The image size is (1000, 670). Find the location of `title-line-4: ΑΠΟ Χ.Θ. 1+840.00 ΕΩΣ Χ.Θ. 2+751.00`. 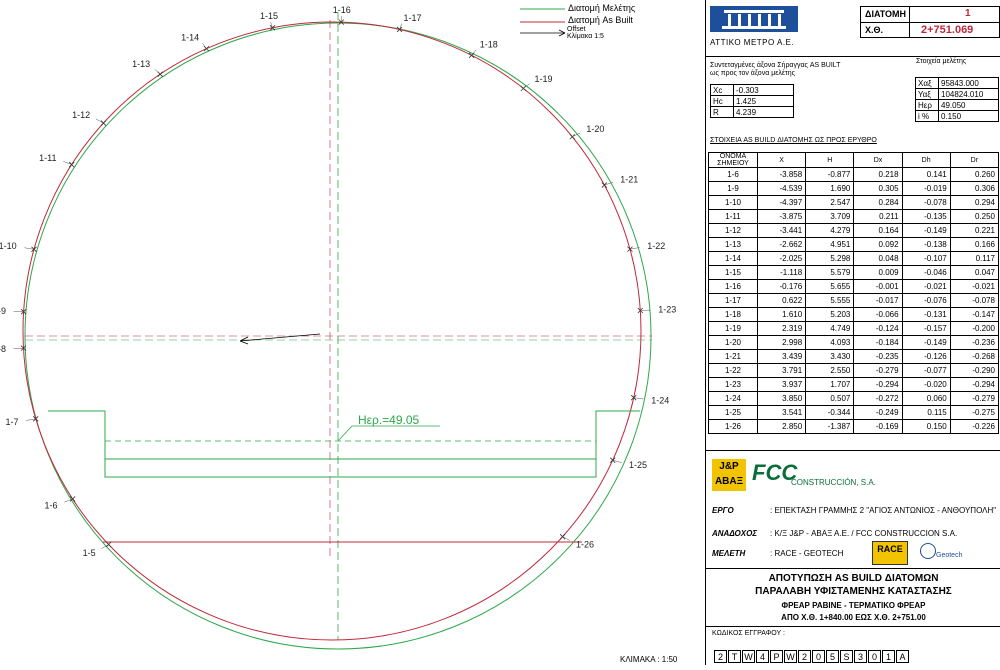

title-line-4: ΑΠΟ Χ.Θ. 1+840.00 ΕΩΣ Χ.Θ. 2+751.00 is located at coordinates (853, 617).